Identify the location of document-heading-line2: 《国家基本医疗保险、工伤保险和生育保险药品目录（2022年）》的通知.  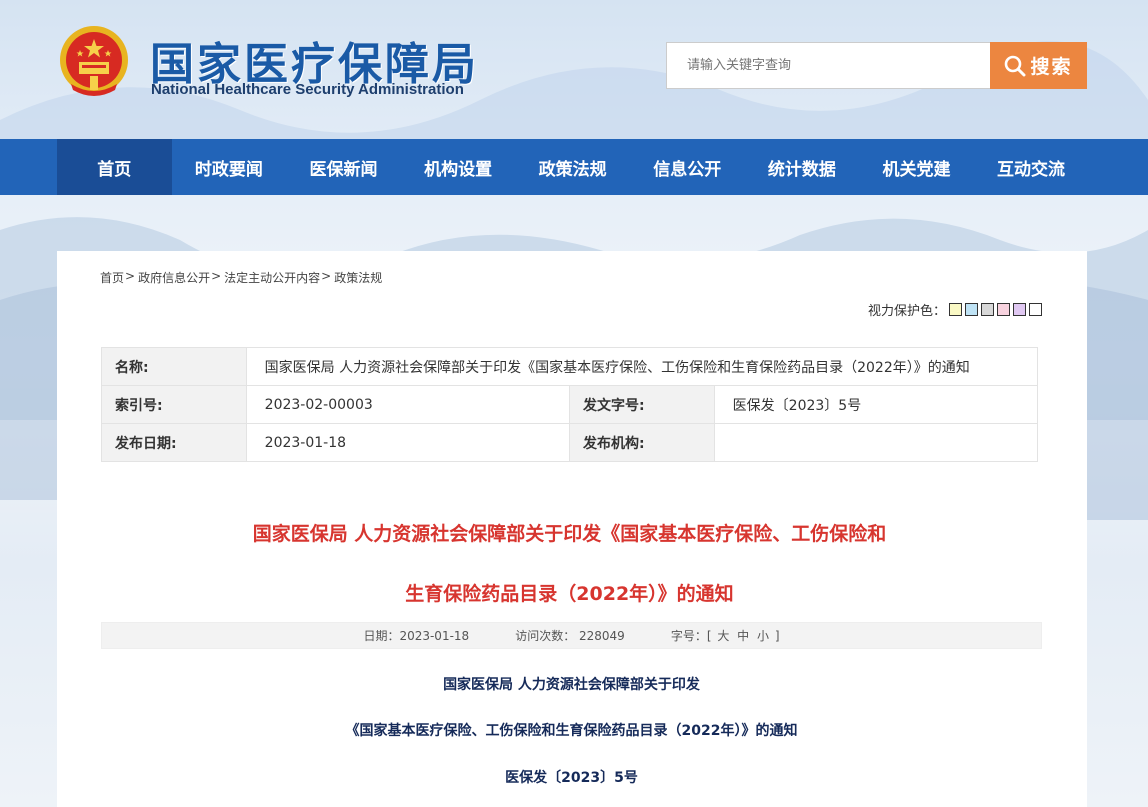
(571, 731).